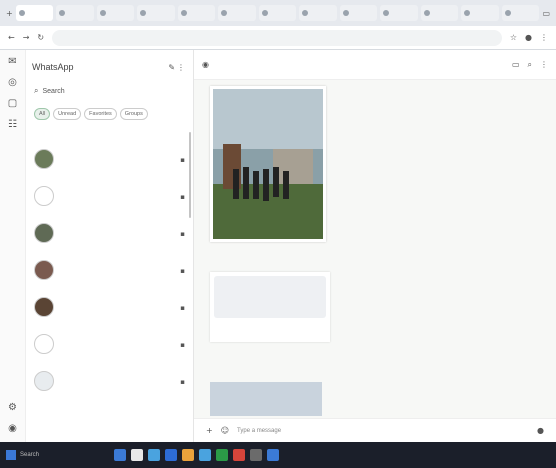  What do you see at coordinates (36, 90) in the screenshot?
I see `search-icon: ⌕` at bounding box center [36, 90].